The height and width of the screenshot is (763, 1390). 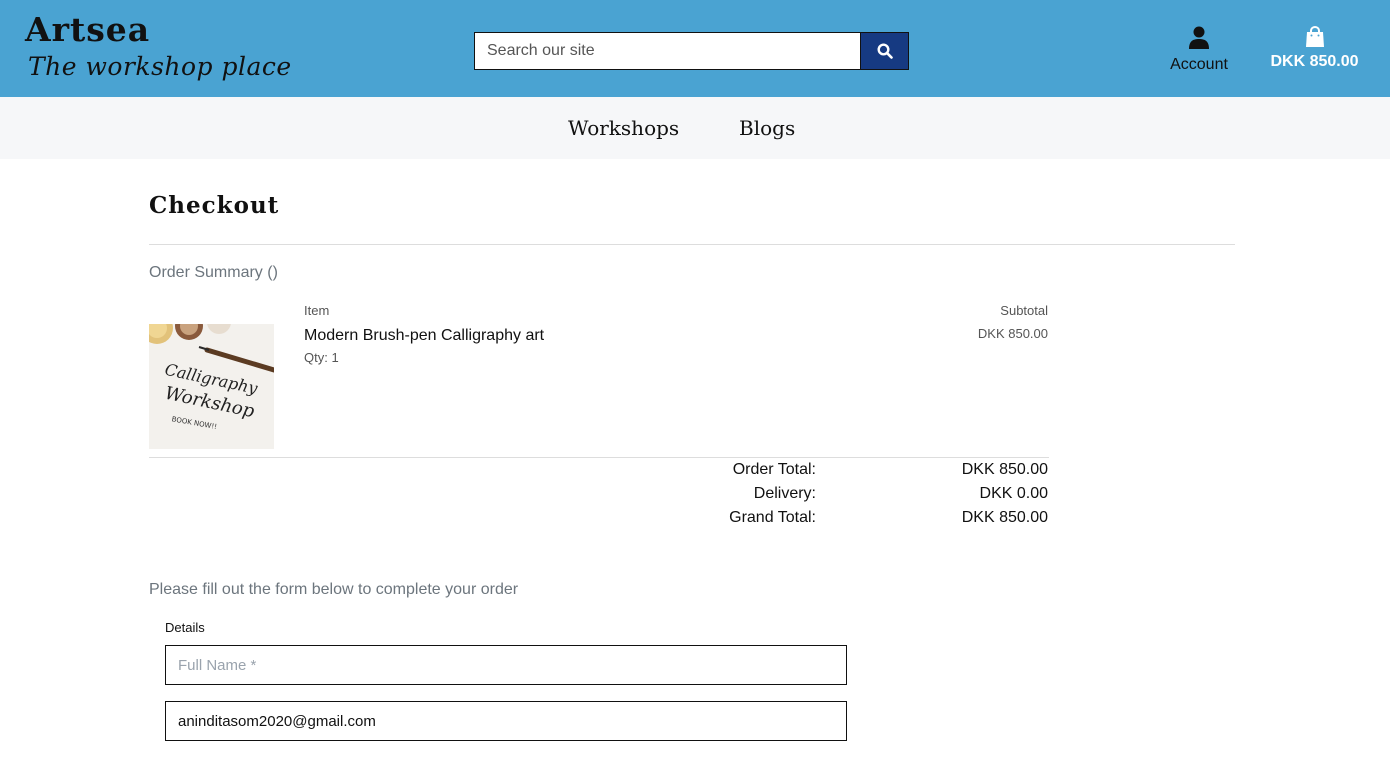 What do you see at coordinates (772, 517) in the screenshot?
I see `grand-total-label: Grand Total:` at bounding box center [772, 517].